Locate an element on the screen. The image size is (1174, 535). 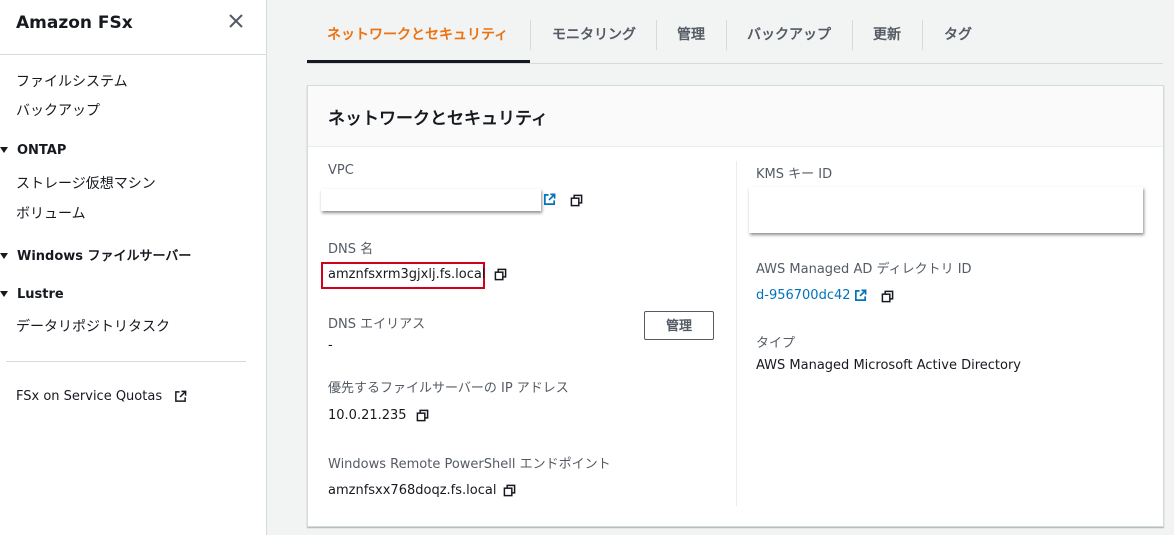
sidebar-section-lustre: Lustre is located at coordinates (32, 294).